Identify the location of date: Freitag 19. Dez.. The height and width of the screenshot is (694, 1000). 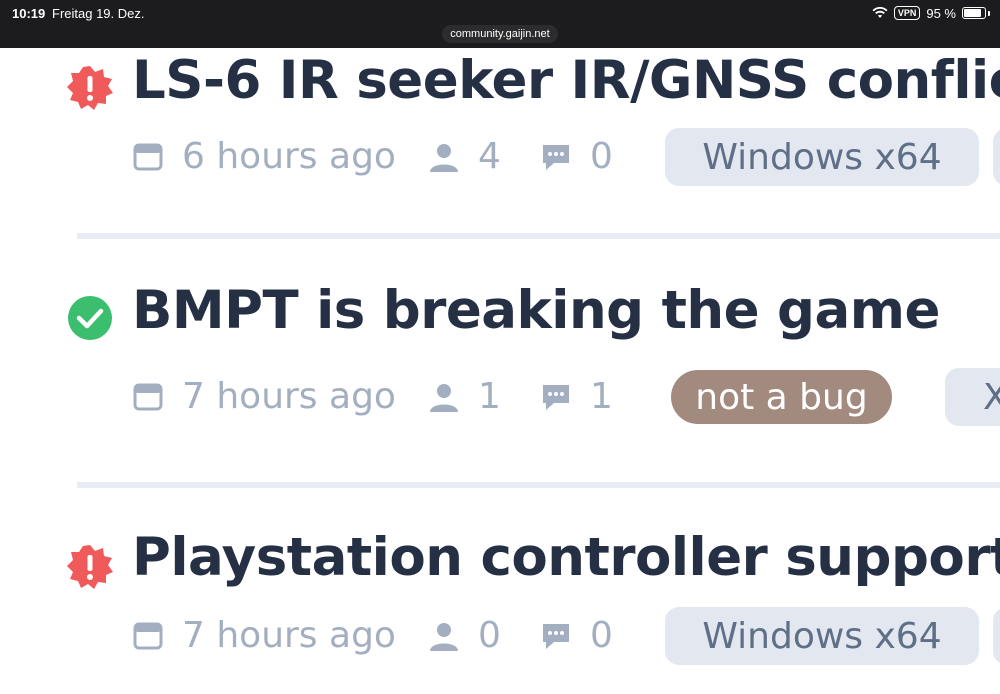
(98, 13).